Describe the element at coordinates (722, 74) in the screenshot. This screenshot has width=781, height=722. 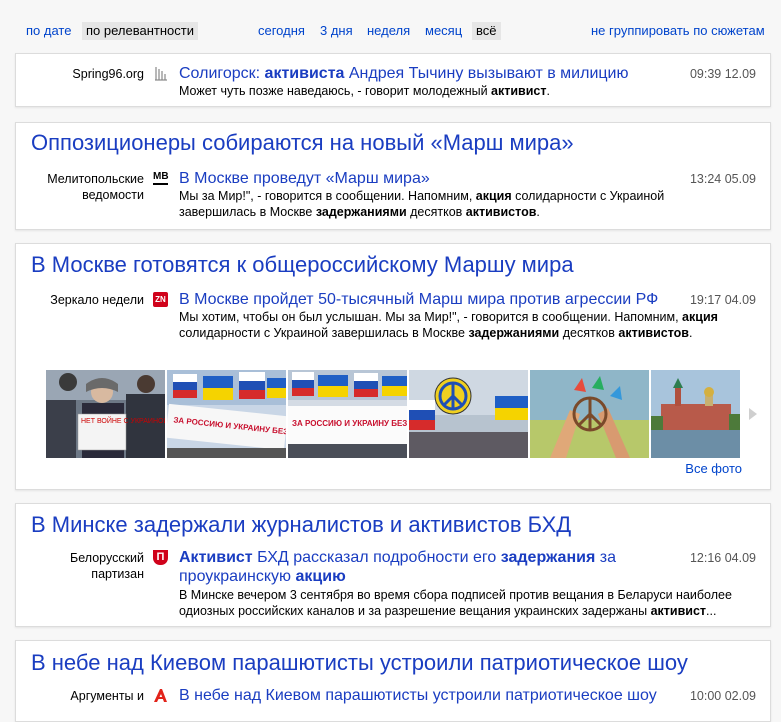
I see `news-time: 09:39 12.09` at that location.